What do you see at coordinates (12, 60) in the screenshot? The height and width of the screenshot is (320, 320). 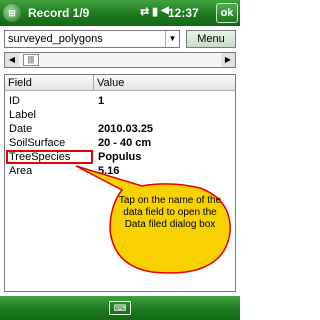 I see `previous-record-arrow-icon: ◀` at bounding box center [12, 60].